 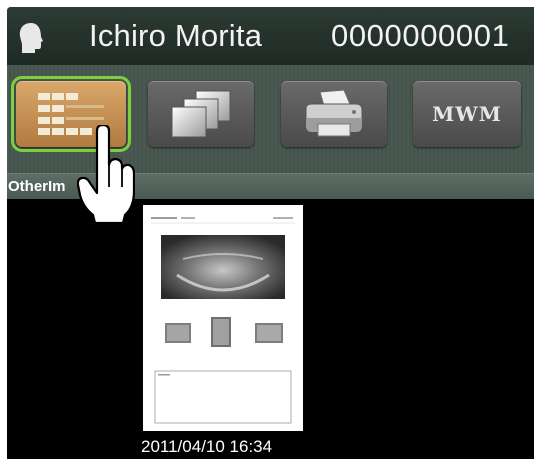 What do you see at coordinates (420, 35) in the screenshot?
I see `patient-id: 0000000001` at bounding box center [420, 35].